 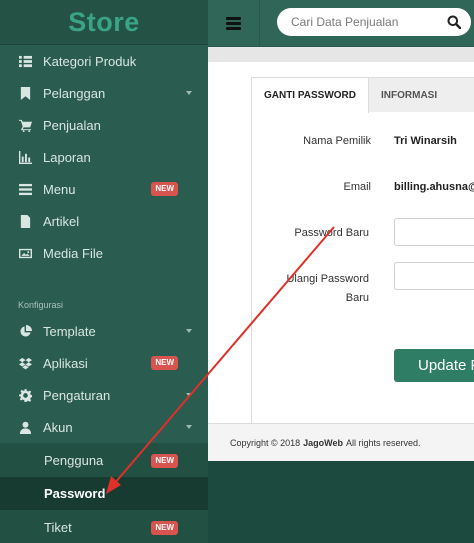 I want to click on content-header-strip, so click(x=341, y=55).